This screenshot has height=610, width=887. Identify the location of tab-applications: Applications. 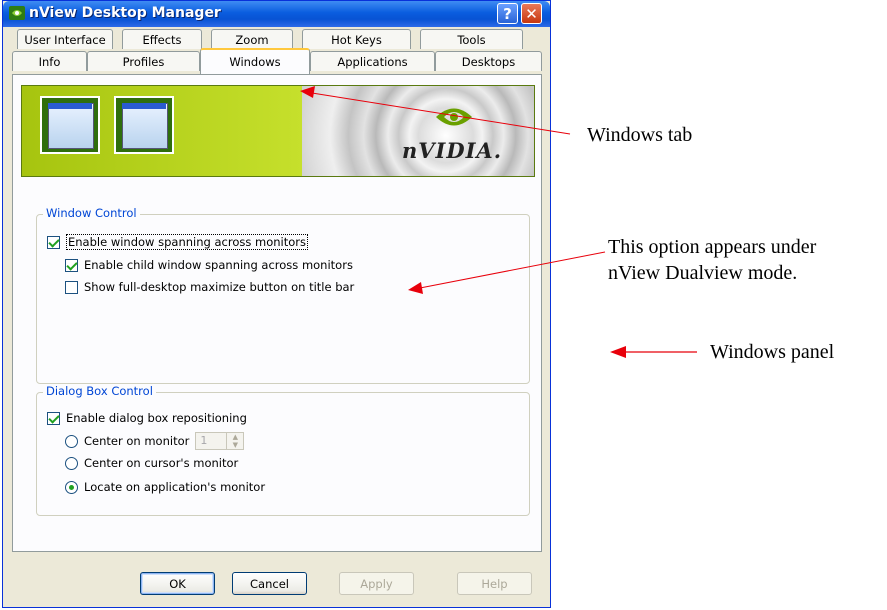
(372, 61).